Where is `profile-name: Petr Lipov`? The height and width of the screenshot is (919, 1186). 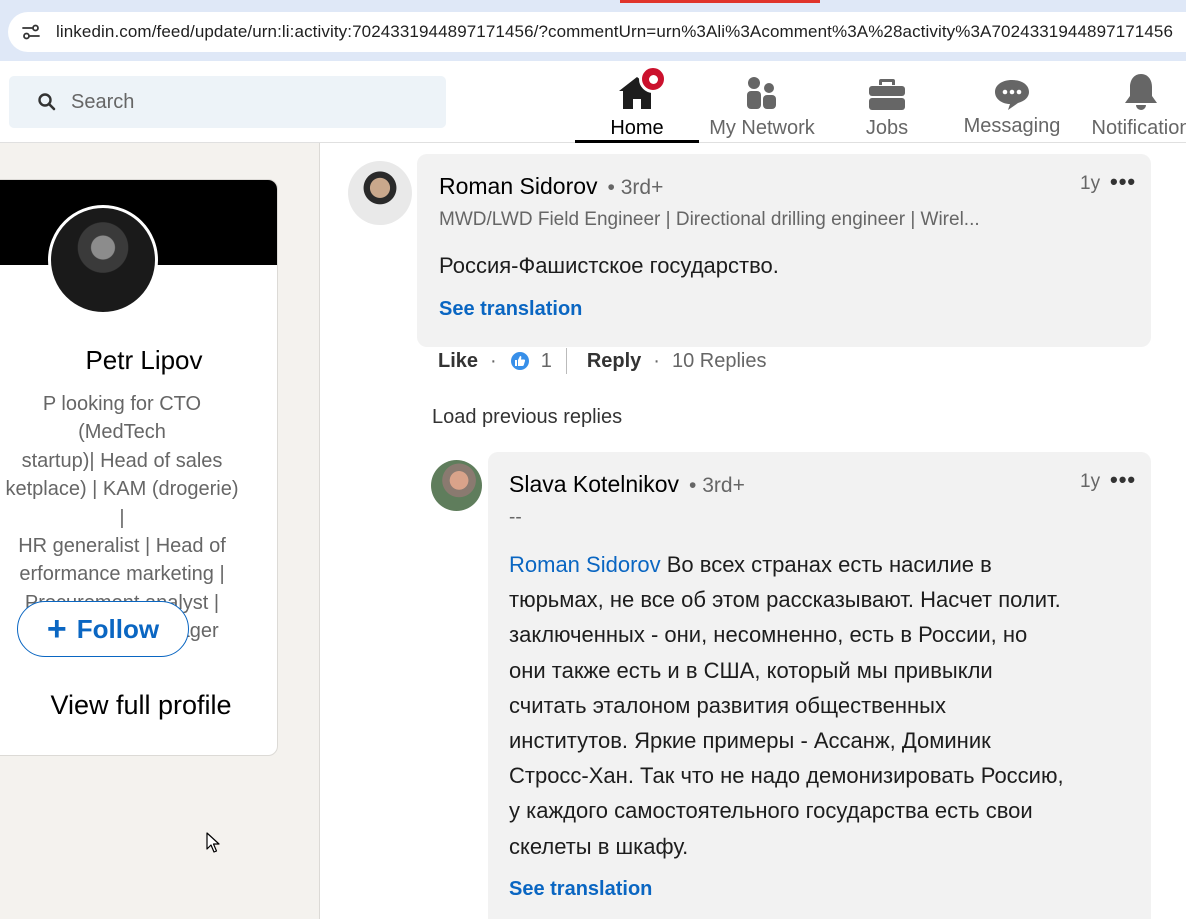 profile-name: Petr Lipov is located at coordinates (138, 360).